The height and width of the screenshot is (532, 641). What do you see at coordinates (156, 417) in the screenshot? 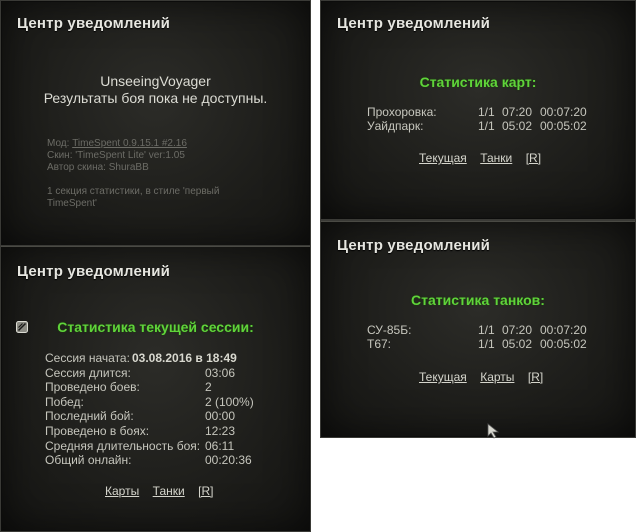
I see `session-stat-row: Последний бой: 00:00` at bounding box center [156, 417].